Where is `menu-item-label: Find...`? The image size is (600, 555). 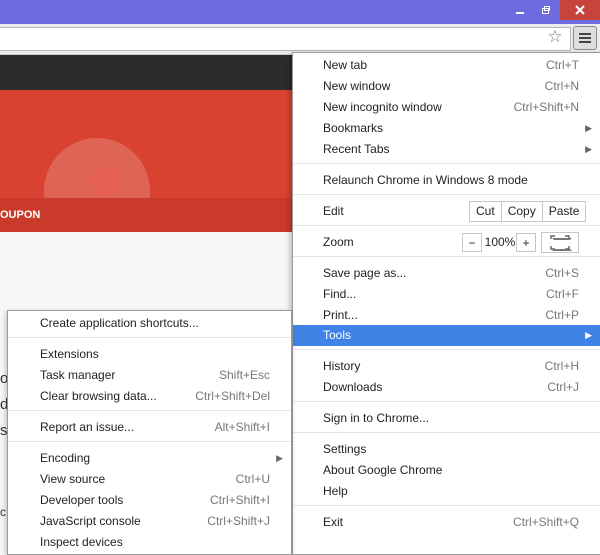 menu-item-label: Find... is located at coordinates (340, 294).